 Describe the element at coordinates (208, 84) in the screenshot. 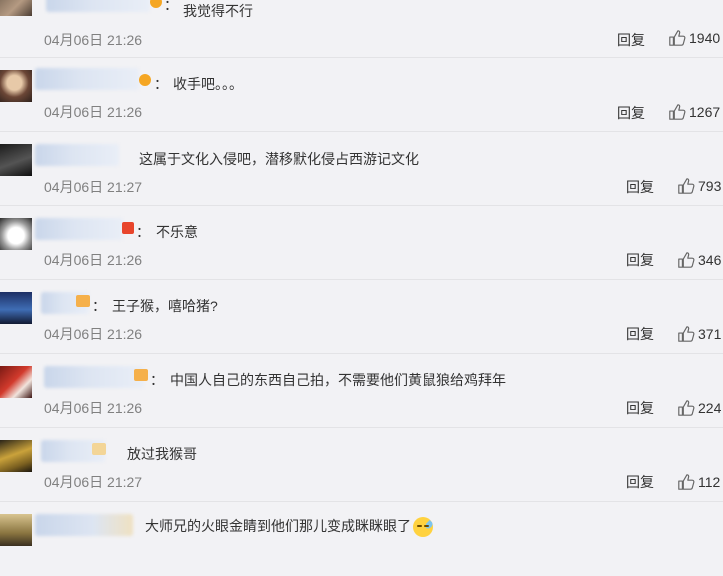

I see `comment-text: 收手吧。。。` at that location.